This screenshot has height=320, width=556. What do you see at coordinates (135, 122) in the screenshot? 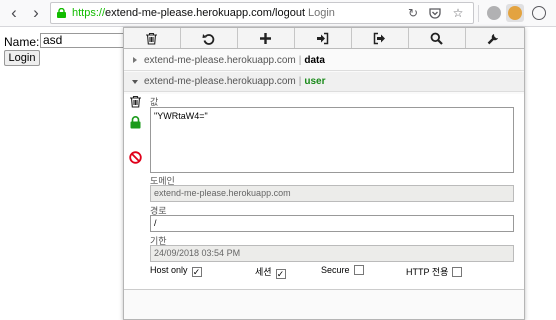
I see `save-lock-icon` at bounding box center [135, 122].